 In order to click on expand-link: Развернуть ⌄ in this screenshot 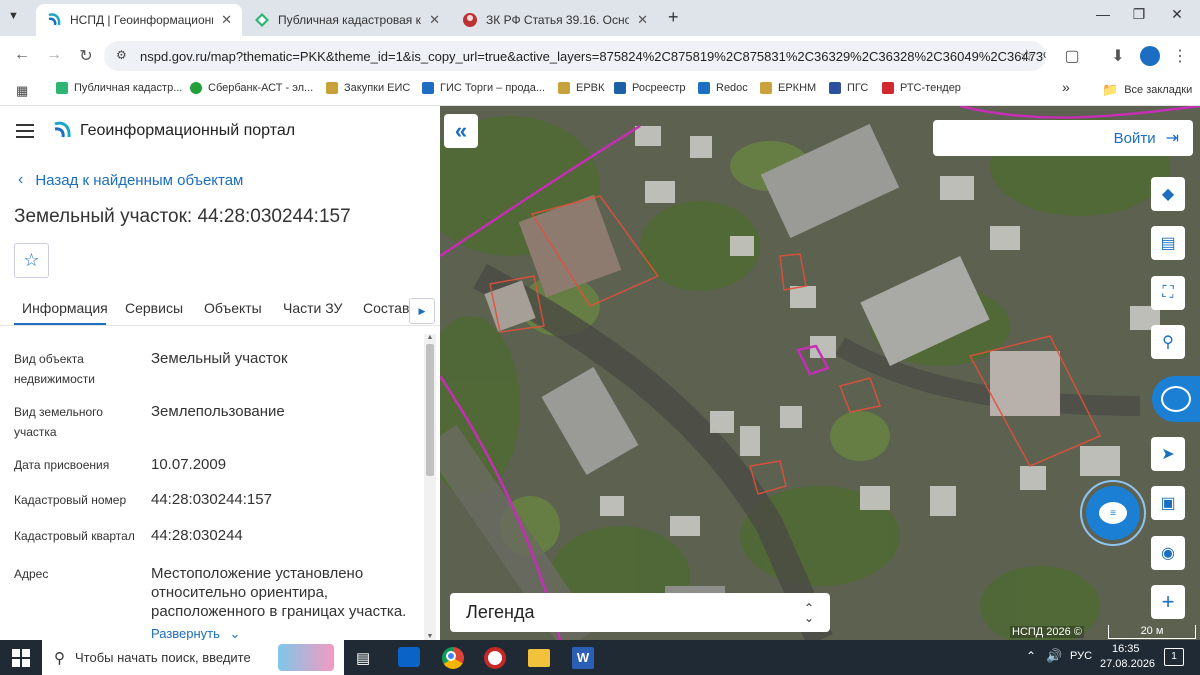, I will do `click(195, 633)`.